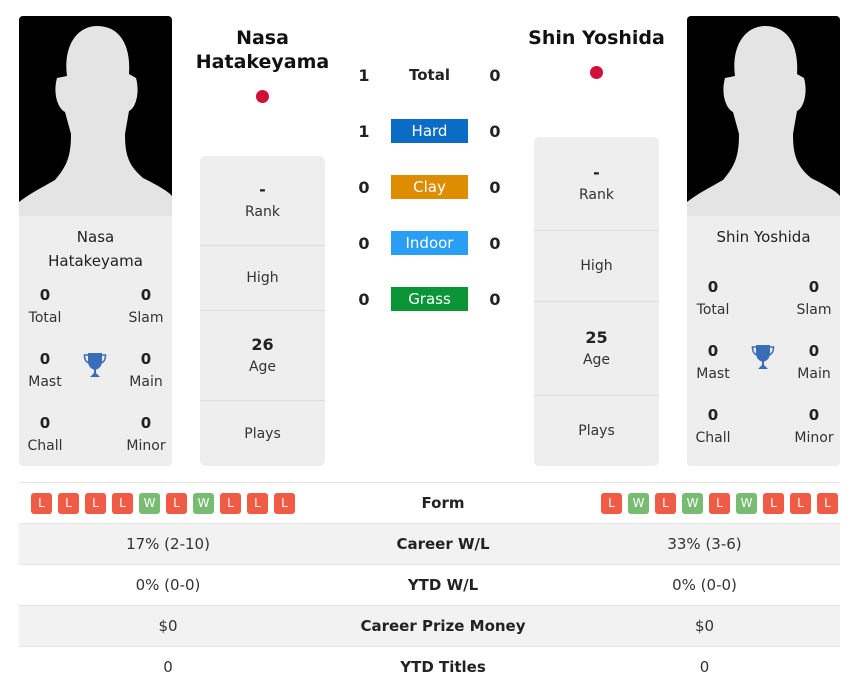 This screenshot has width=859, height=689. I want to click on player-left-photo, so click(95, 116).